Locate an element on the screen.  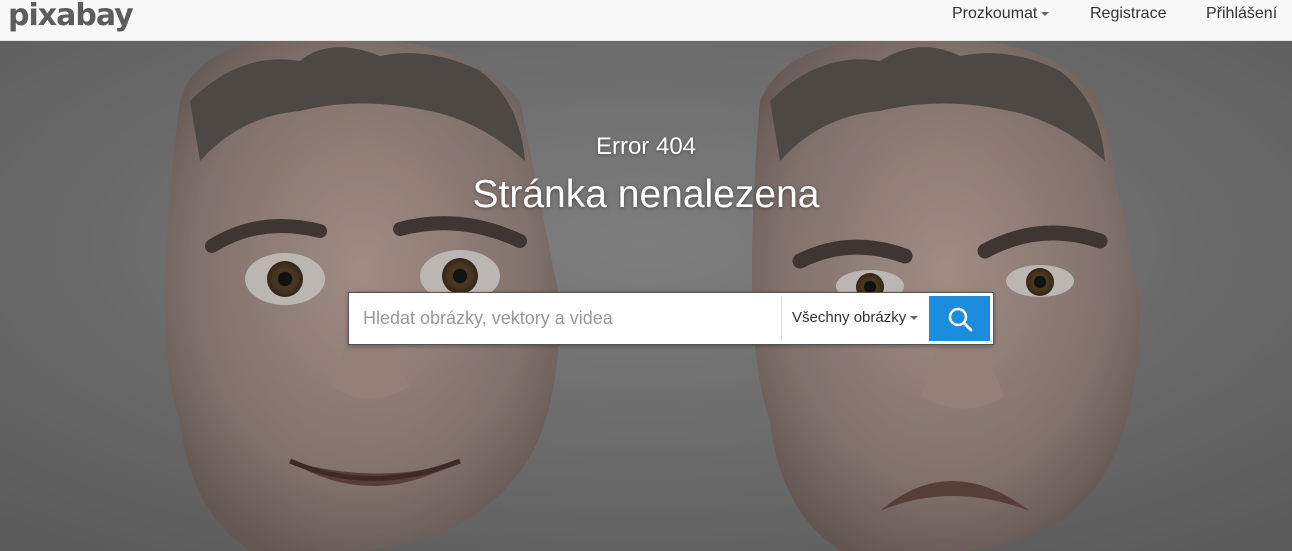
top-navigation-bar: pixabay Prozkoumat Registrace Přihlášení is located at coordinates (646, 20).